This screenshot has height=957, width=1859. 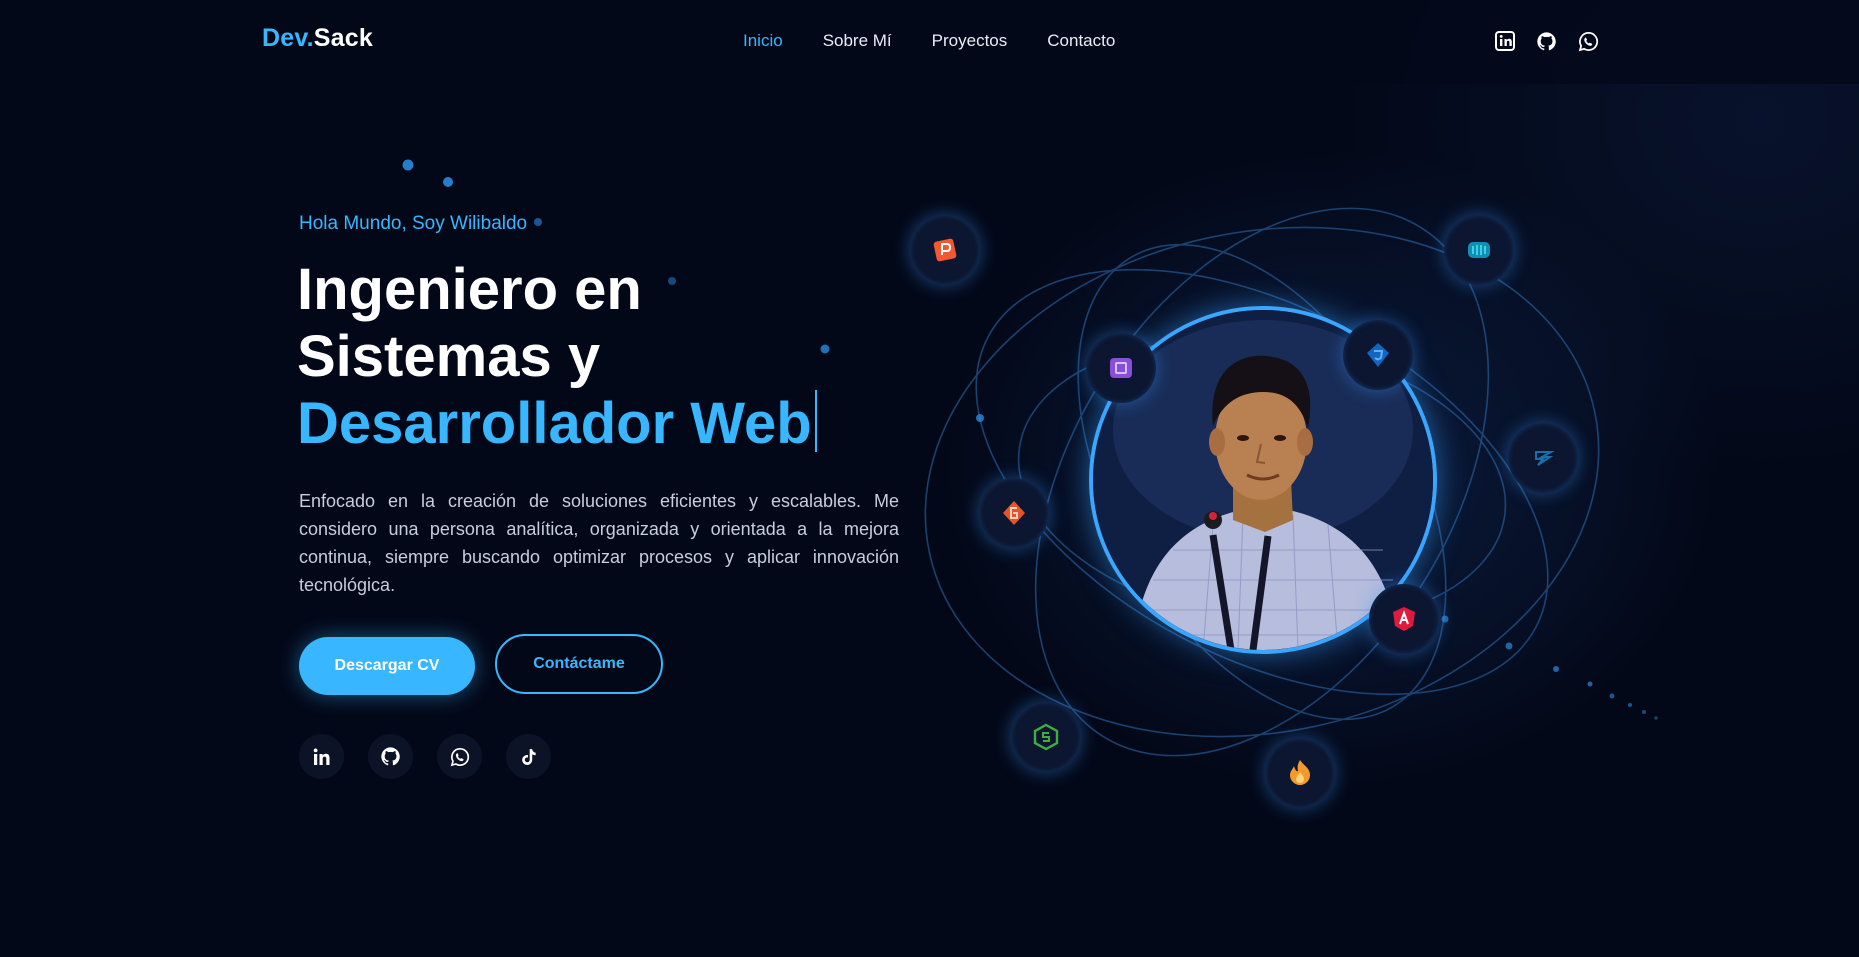 What do you see at coordinates (1378, 355) in the screenshot?
I see `html5-icon` at bounding box center [1378, 355].